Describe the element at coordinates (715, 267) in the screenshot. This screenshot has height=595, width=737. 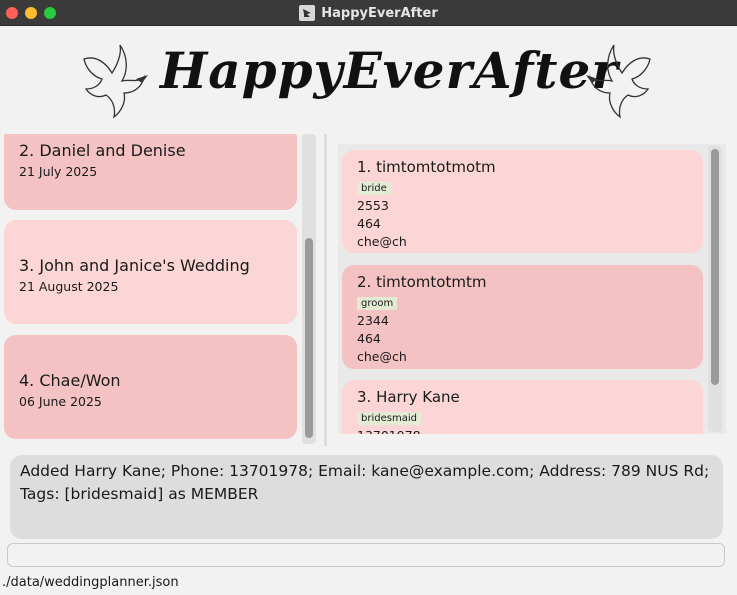
I see `person-list-scroll-thumb` at that location.